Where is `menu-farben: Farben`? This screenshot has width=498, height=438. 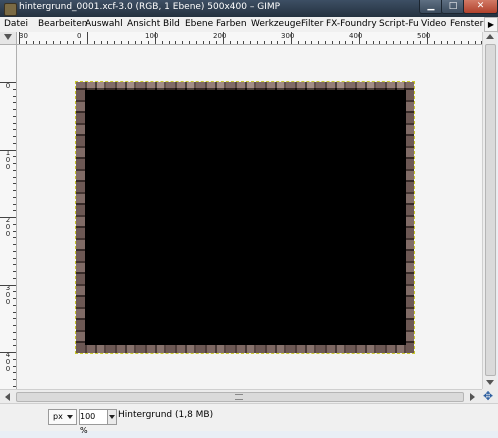 menu-farben: Farben is located at coordinates (231, 24).